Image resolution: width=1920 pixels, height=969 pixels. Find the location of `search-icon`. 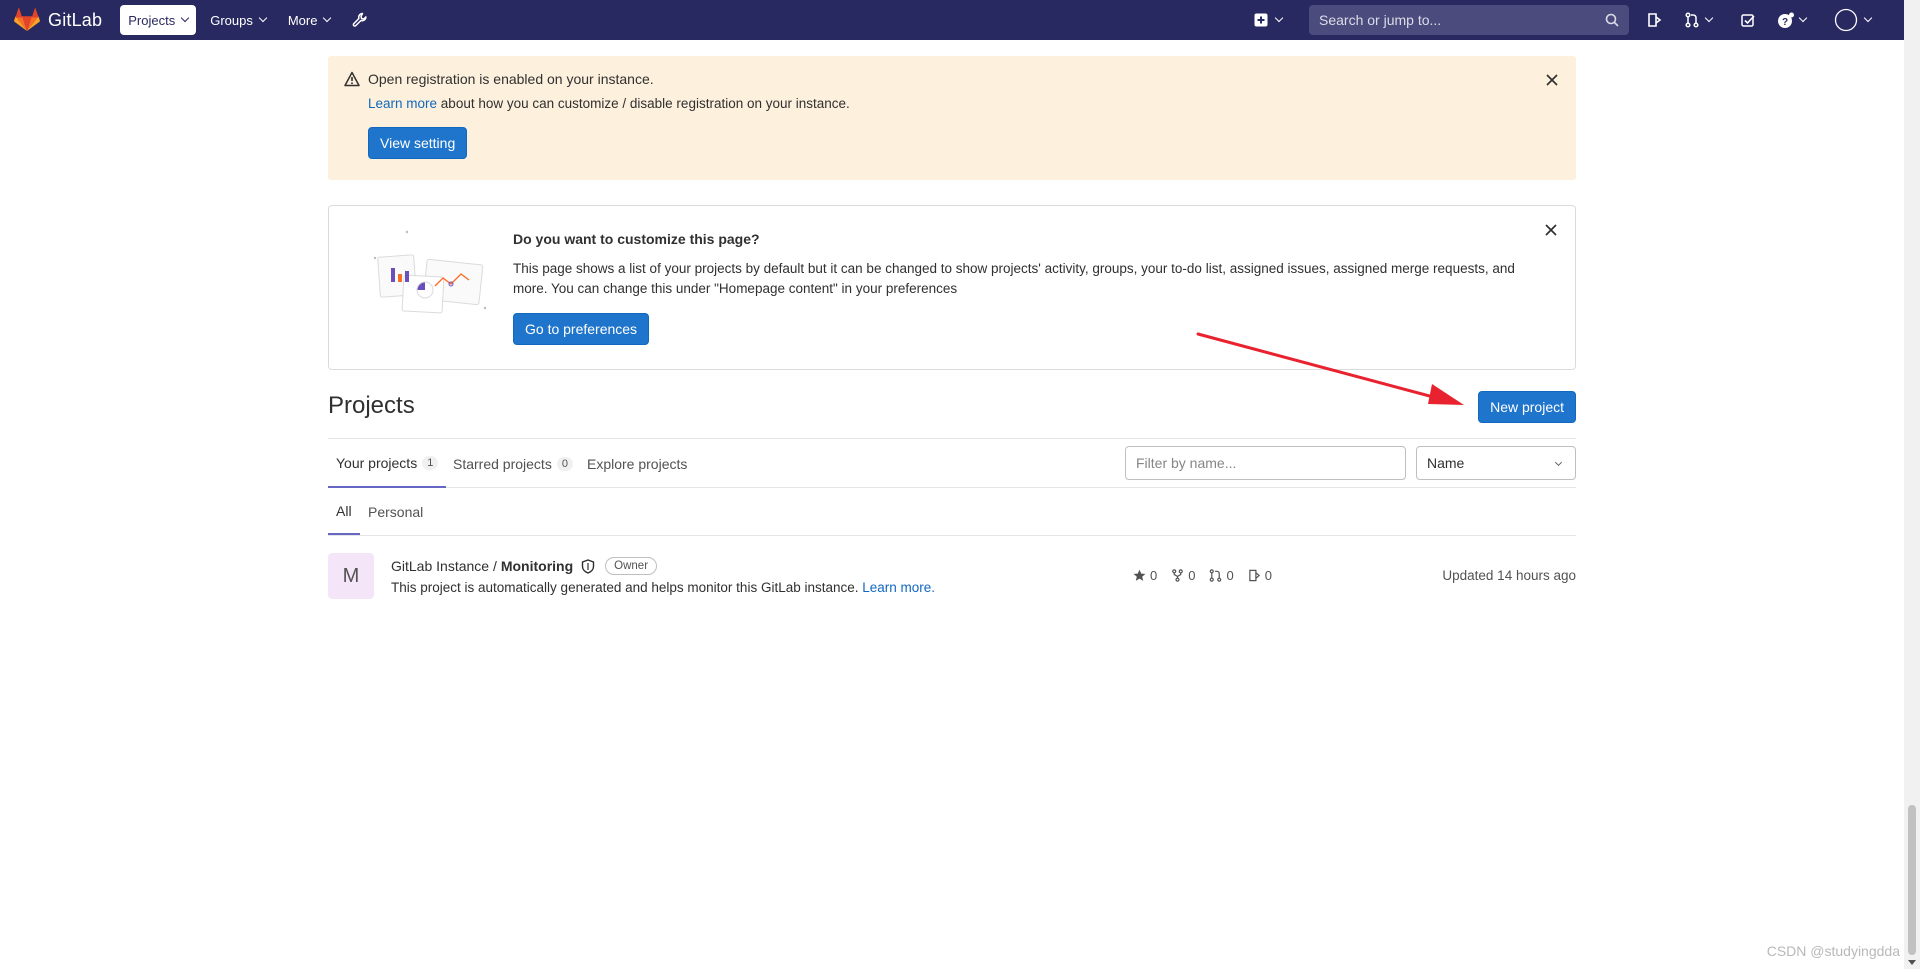

search-icon is located at coordinates (1612, 20).